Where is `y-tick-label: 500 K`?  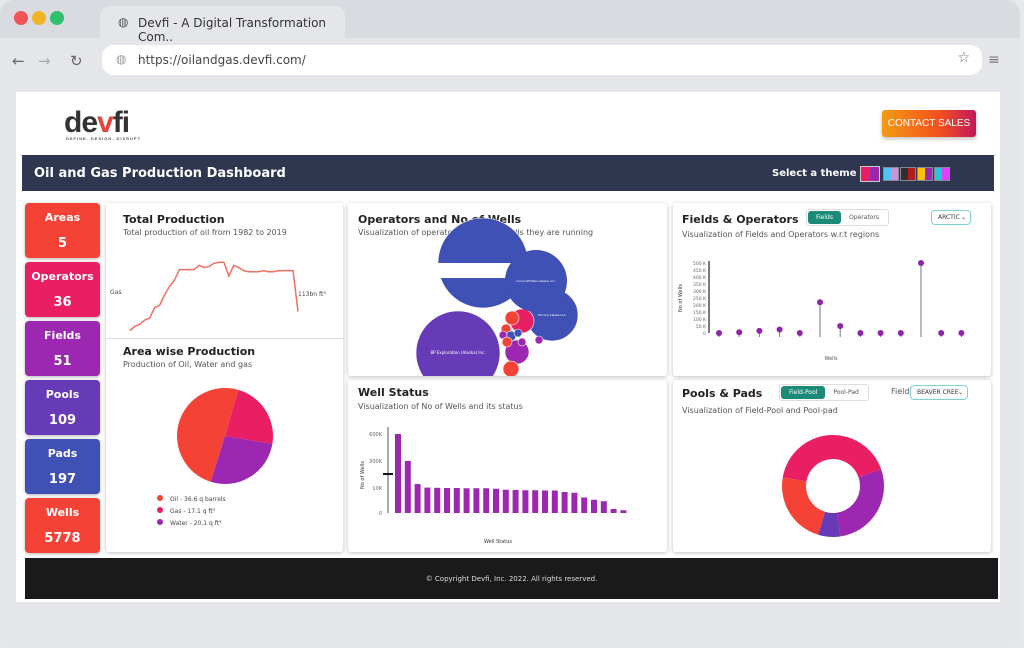 y-tick-label: 500 K is located at coordinates (700, 264).